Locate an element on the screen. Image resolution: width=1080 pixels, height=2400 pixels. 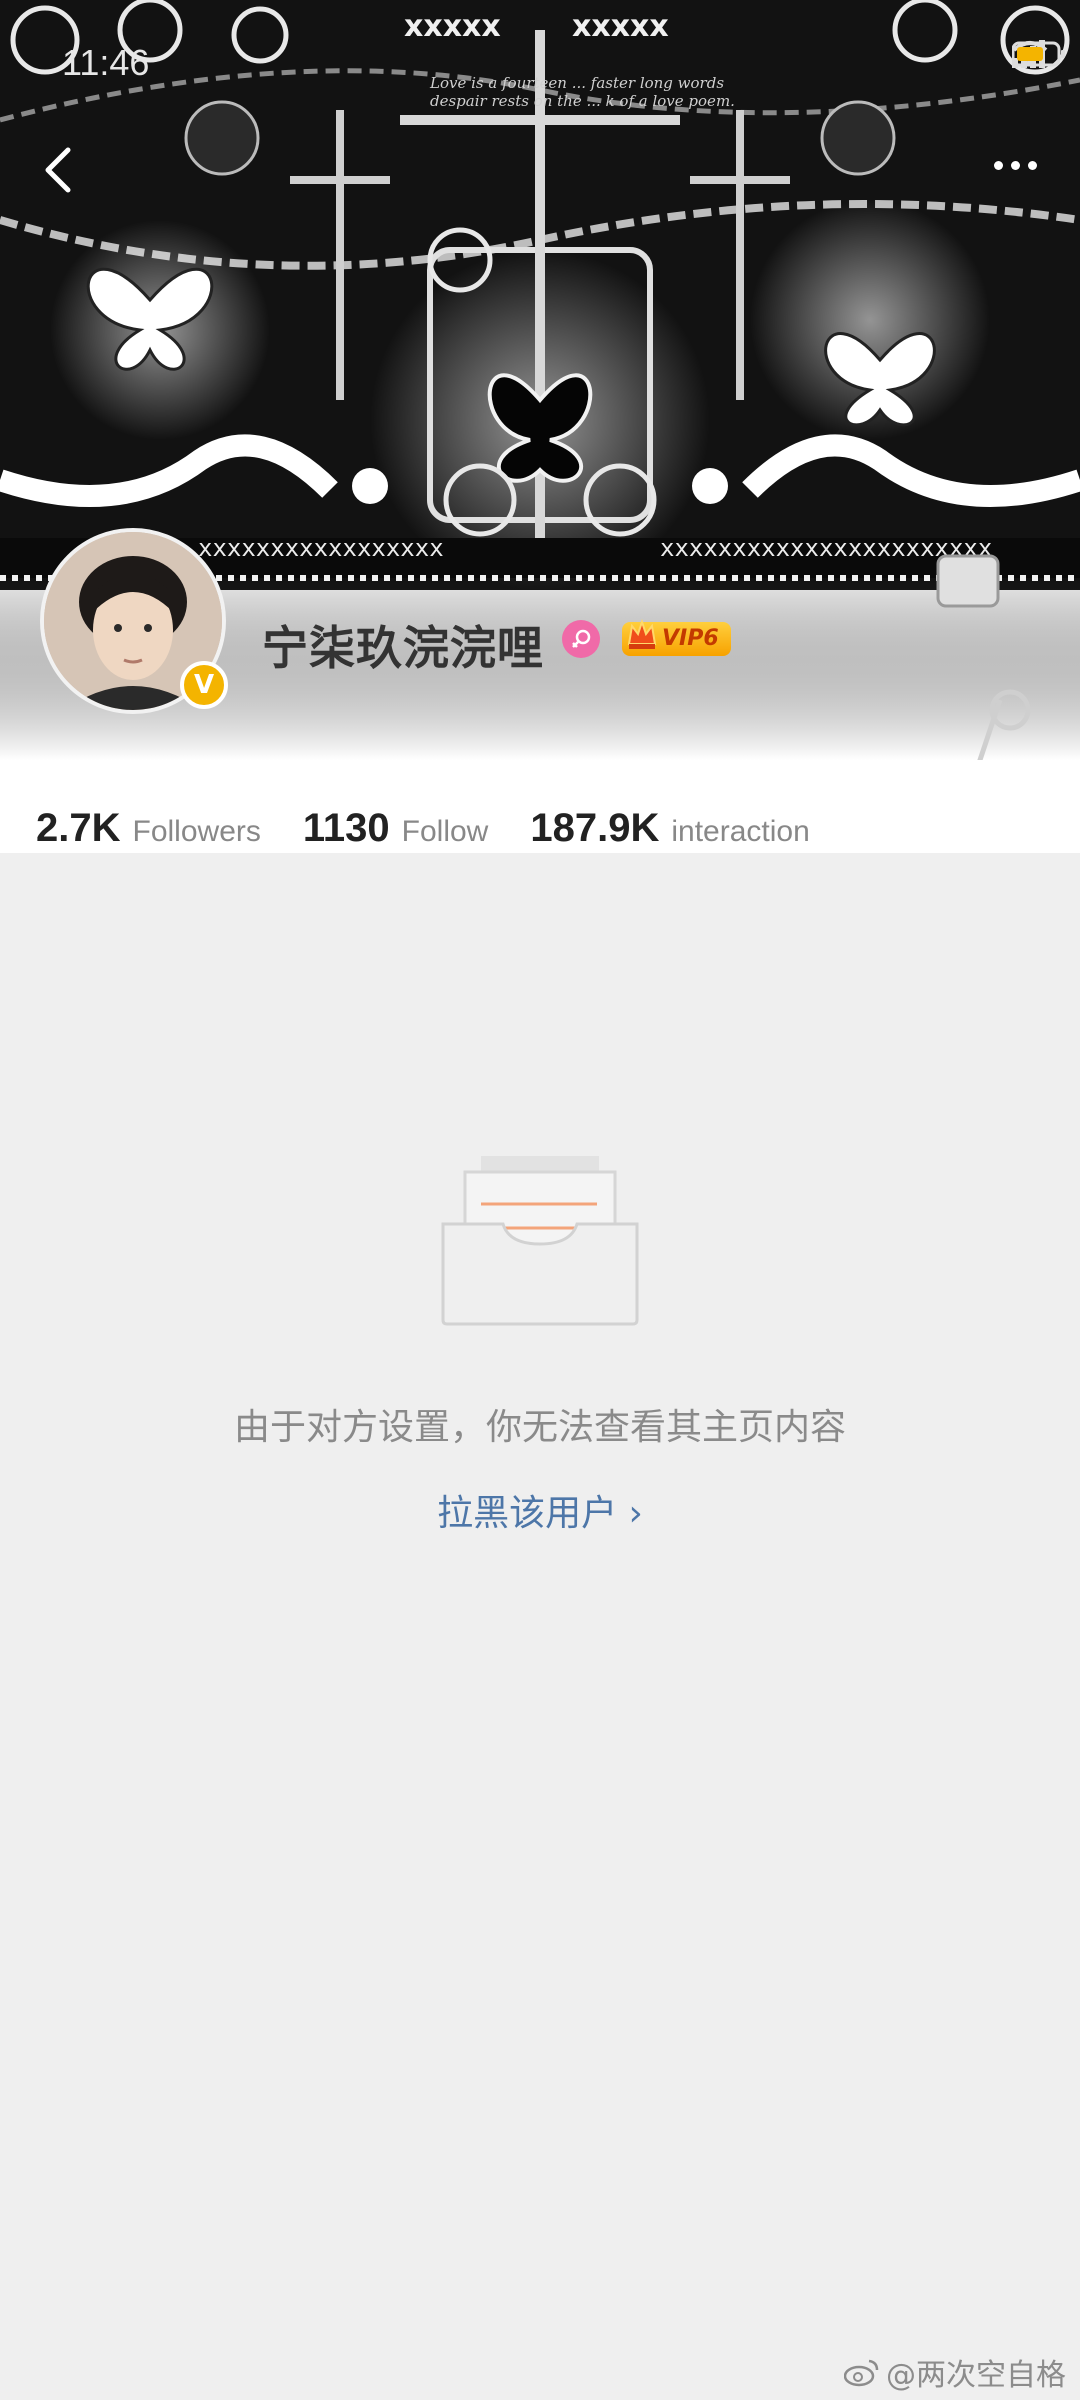
watermark-text: @两次空自格 is located at coordinates (976, 2375).